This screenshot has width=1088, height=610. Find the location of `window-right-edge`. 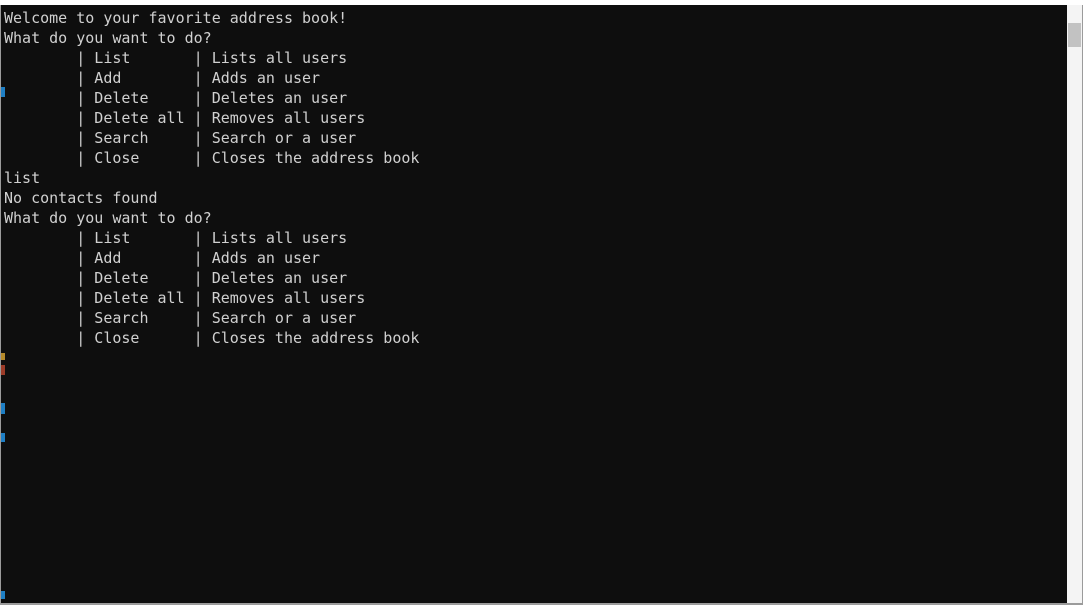

window-right-edge is located at coordinates (1085, 305).